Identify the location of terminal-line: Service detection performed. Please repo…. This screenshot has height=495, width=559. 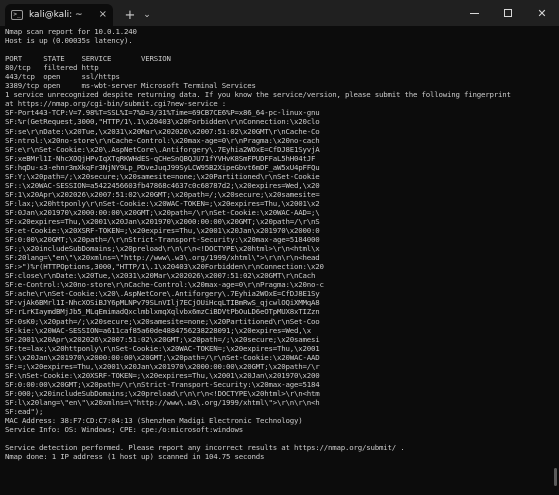
(205, 448).